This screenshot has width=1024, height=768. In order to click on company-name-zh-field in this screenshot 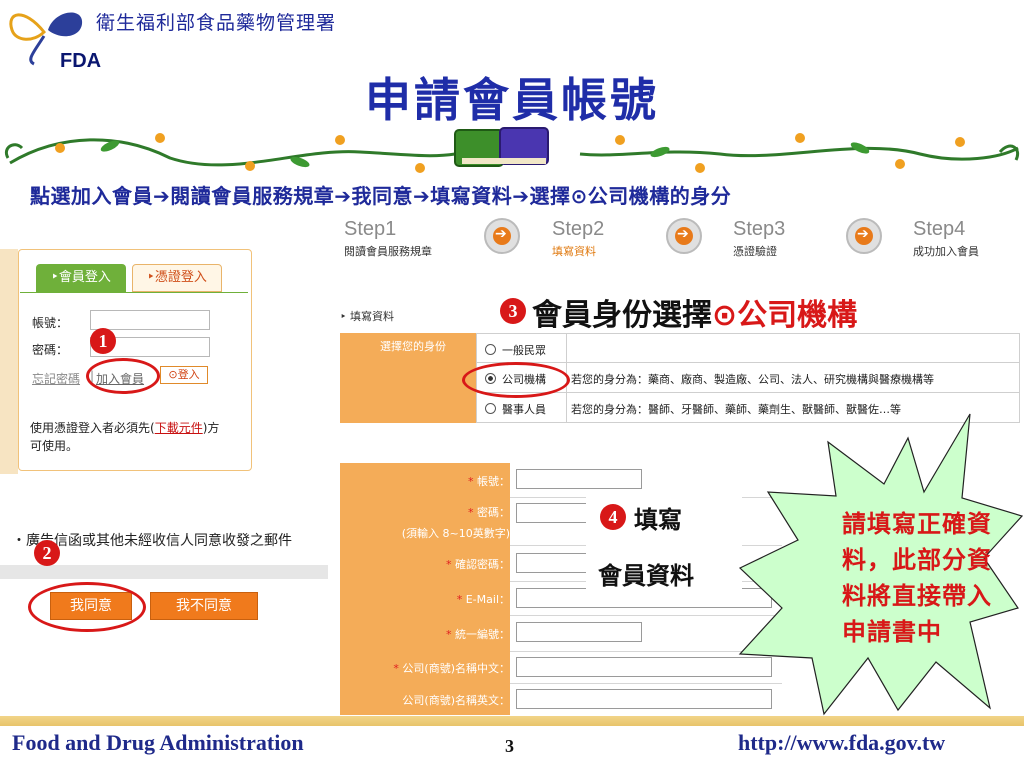, I will do `click(644, 667)`.